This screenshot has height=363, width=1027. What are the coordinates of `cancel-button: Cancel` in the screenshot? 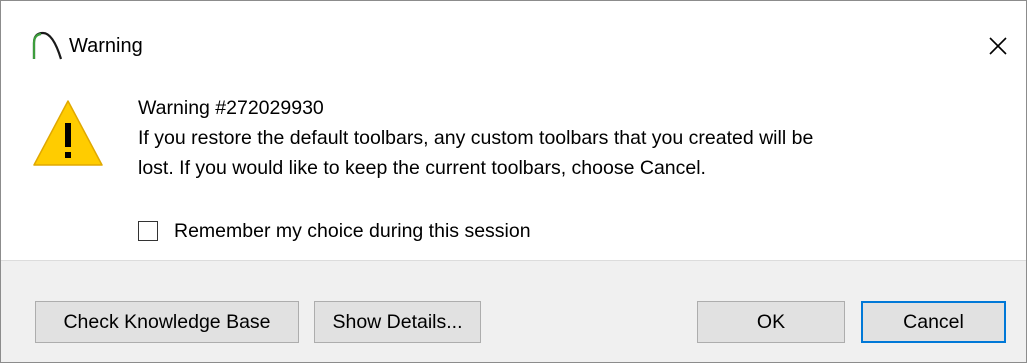 It's located at (933, 322).